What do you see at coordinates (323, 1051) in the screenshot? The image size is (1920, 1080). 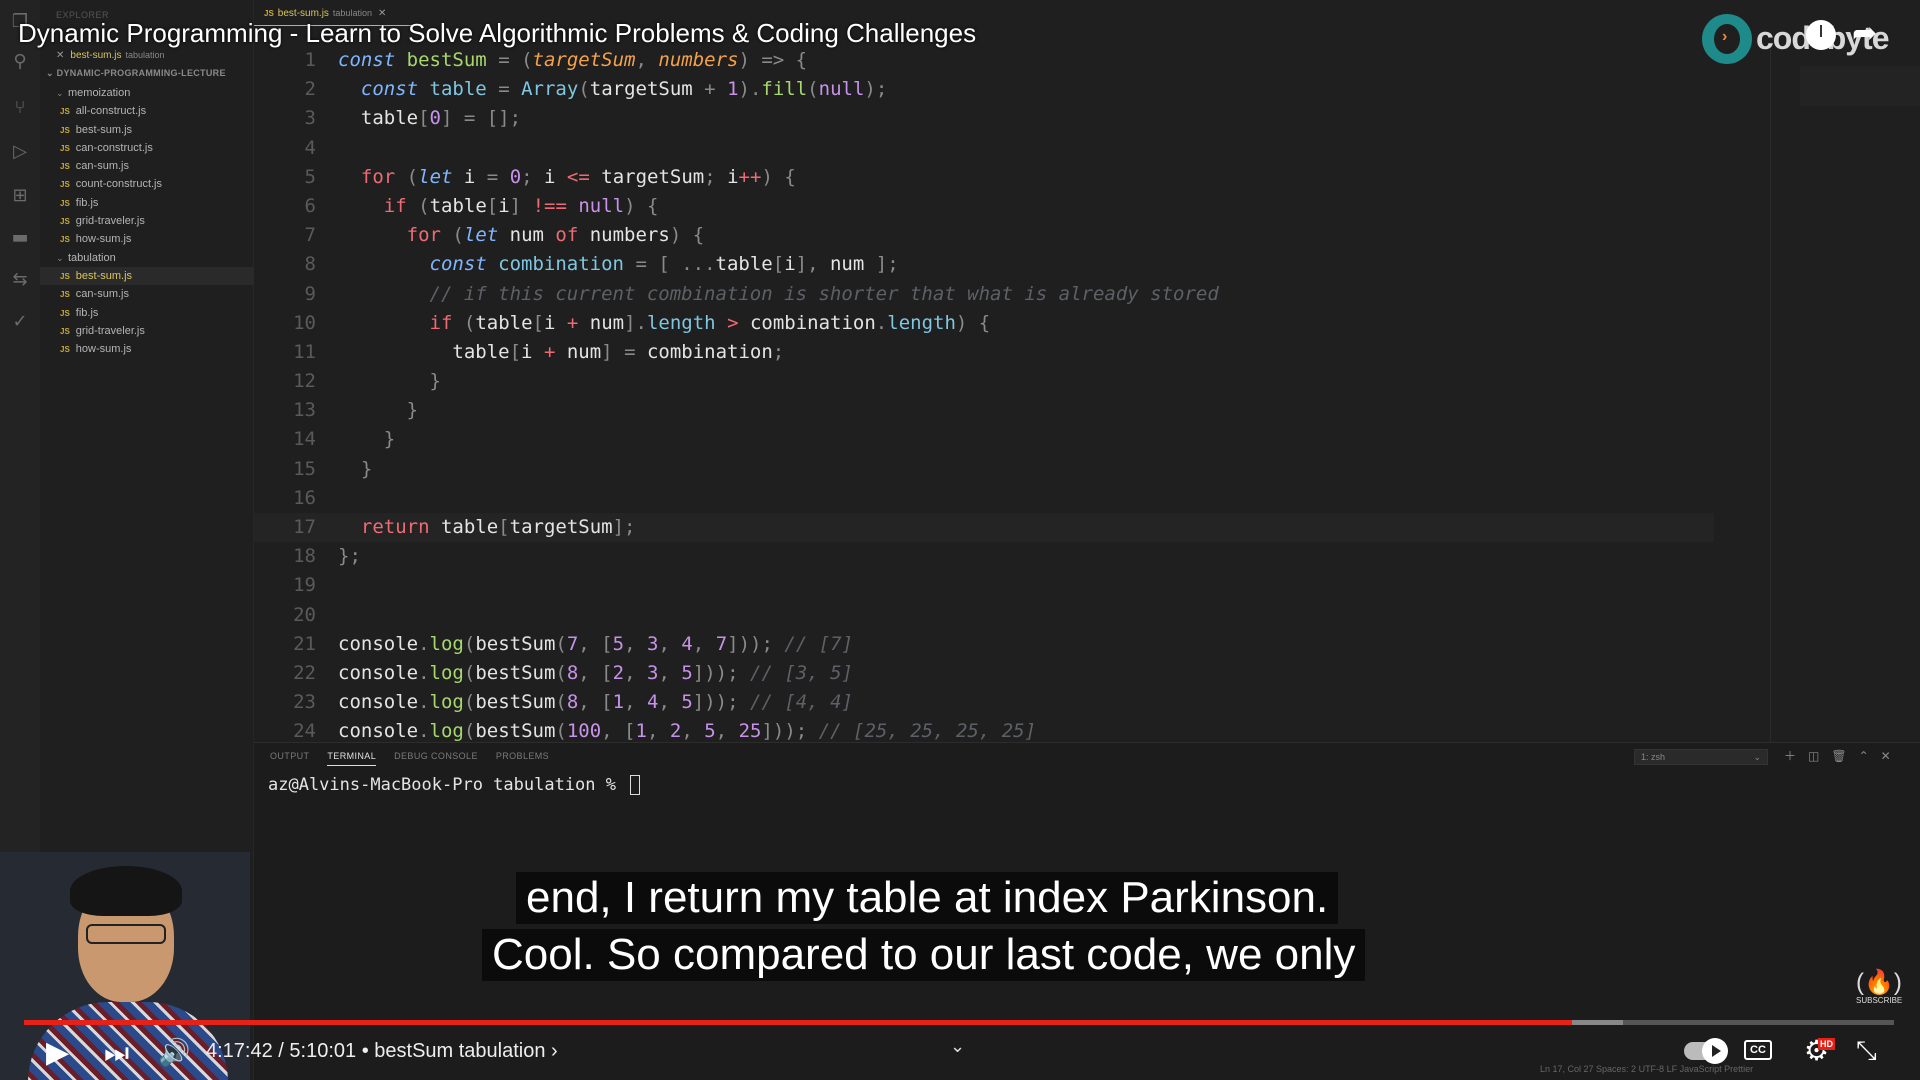 I see `time-total: 5:10:01` at bounding box center [323, 1051].